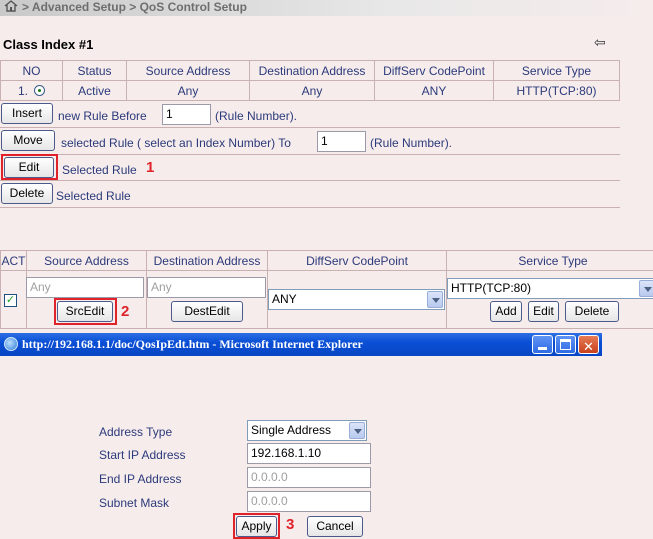 Image resolution: width=653 pixels, height=539 pixels. What do you see at coordinates (134, 7) in the screenshot?
I see `breadcrumb-text: > Advanced Setup > QoS Control Setup` at bounding box center [134, 7].